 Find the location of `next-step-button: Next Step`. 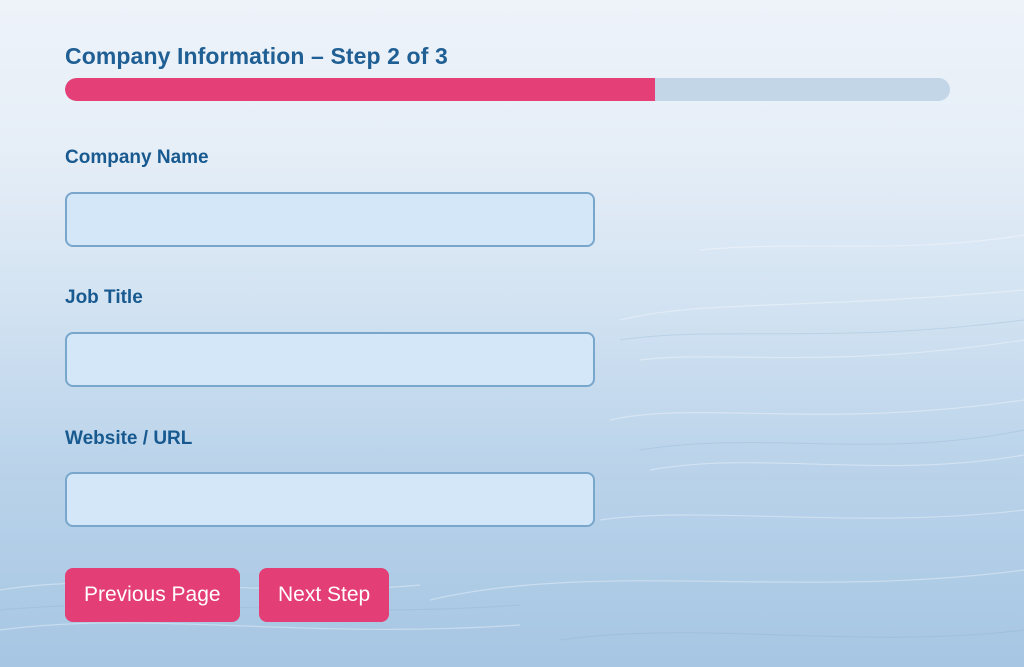

next-step-button: Next Step is located at coordinates (324, 595).